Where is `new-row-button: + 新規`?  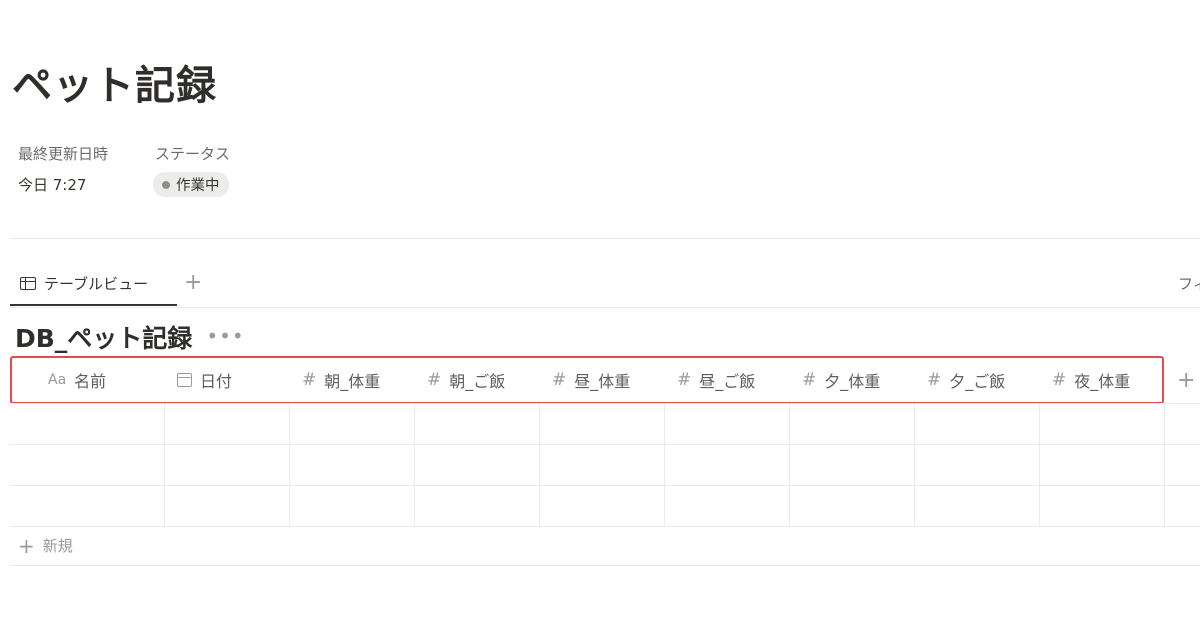 new-row-button: + 新規 is located at coordinates (45, 546).